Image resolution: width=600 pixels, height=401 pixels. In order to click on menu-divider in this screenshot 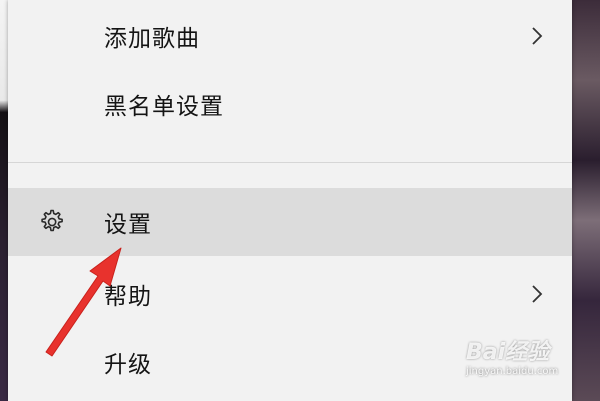, I will do `click(290, 162)`.